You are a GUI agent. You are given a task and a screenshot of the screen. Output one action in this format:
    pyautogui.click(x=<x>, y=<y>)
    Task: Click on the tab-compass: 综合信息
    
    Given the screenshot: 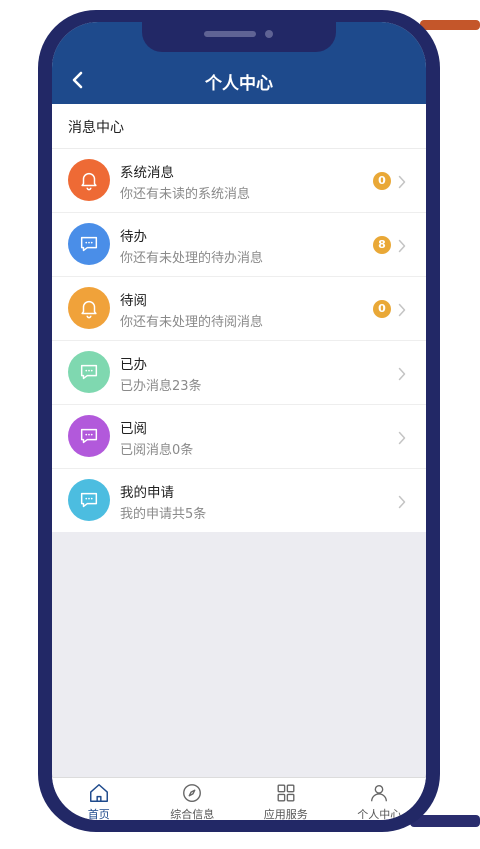 What is the action you would take?
    pyautogui.click(x=193, y=799)
    